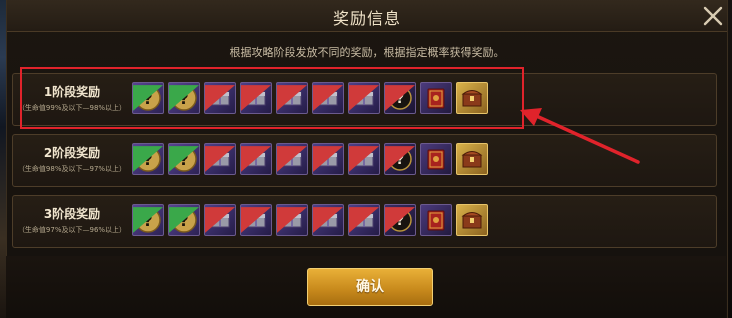 Image resolution: width=732 pixels, height=318 pixels. What do you see at coordinates (367, 52) in the screenshot?
I see `dialog-subtitle: 根据攻略阶段发放不同的奖励，根据指定概率获得奖励。` at bounding box center [367, 52].